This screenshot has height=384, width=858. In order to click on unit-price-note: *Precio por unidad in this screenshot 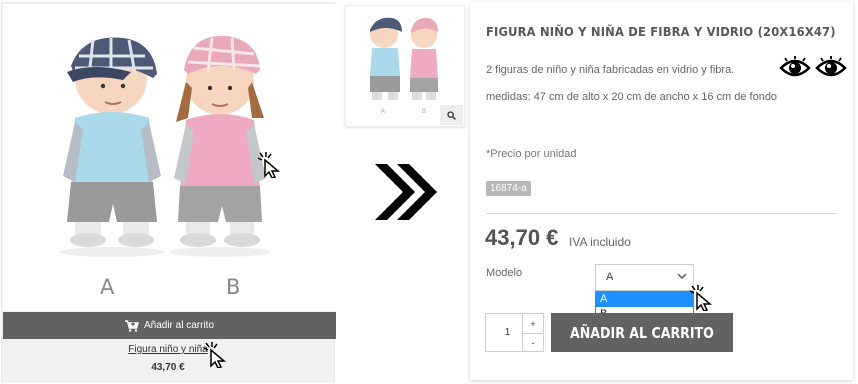, I will do `click(531, 154)`.